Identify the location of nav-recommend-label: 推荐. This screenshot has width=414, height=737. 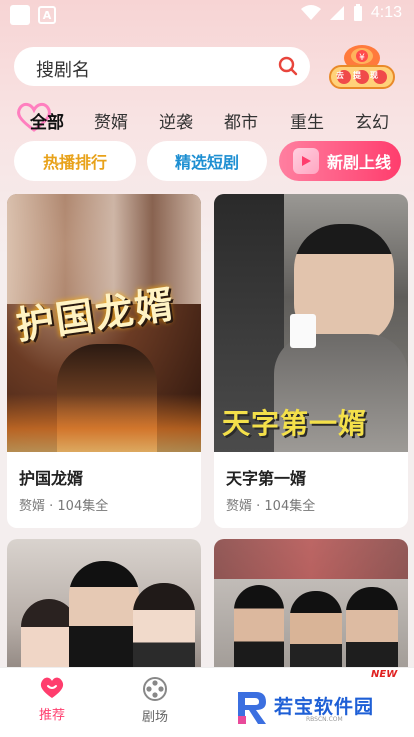
(51, 715).